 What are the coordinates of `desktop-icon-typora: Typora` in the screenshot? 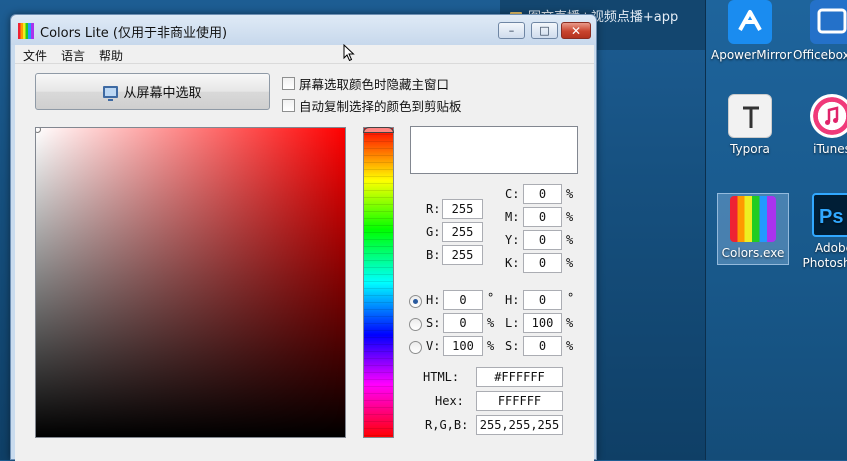 It's located at (750, 125).